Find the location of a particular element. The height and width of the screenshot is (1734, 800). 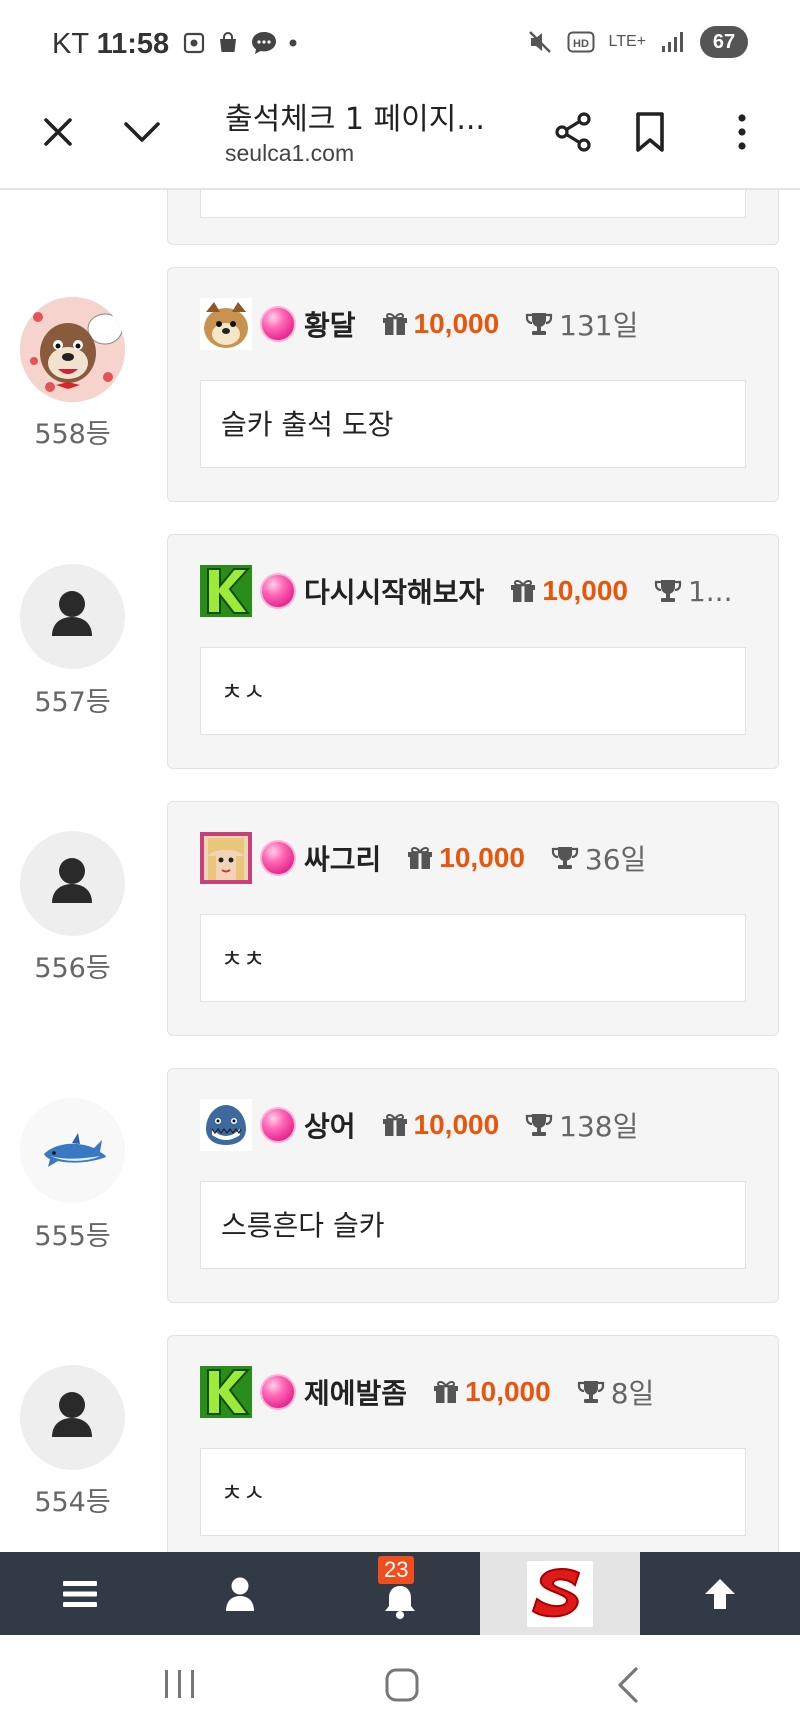

attendance-card: 다시시작해보자 10,000 1... ㅊㅅ is located at coordinates (473, 651).